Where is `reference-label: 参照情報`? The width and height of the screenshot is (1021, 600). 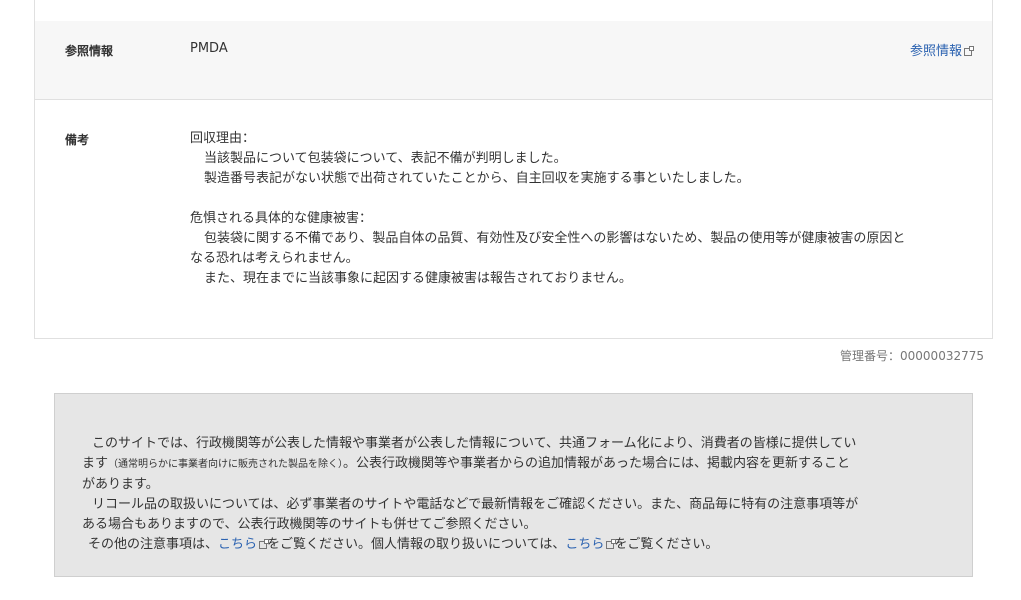 reference-label: 参照情報 is located at coordinates (89, 51).